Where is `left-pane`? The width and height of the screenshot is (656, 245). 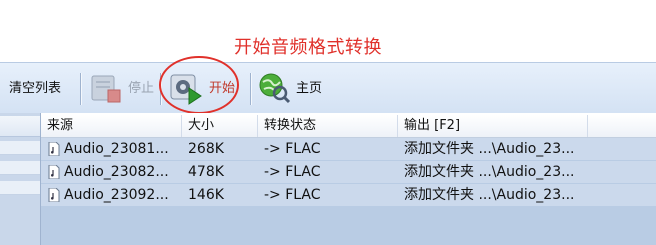
left-pane is located at coordinates (20, 179).